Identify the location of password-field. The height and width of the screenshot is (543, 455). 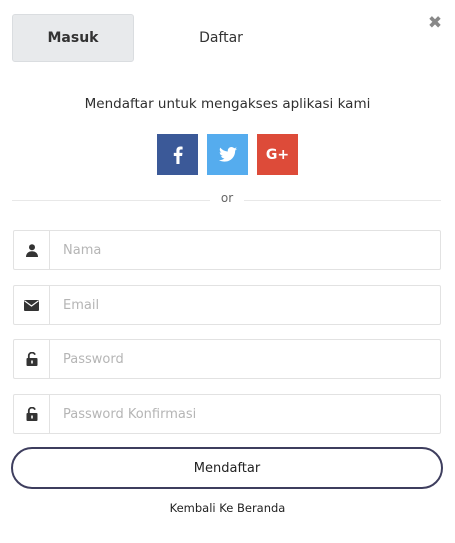
(227, 359).